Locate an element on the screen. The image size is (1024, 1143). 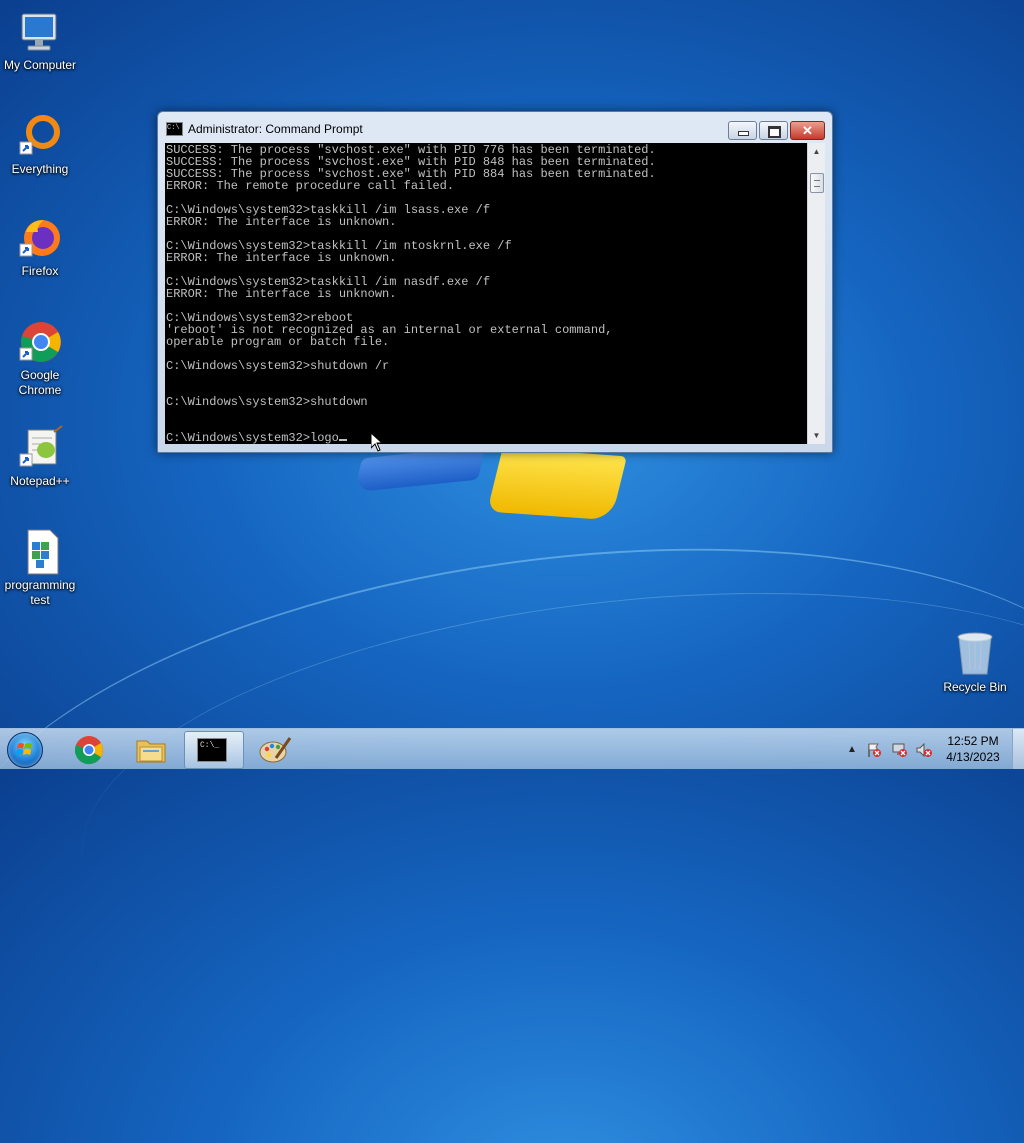
clock-time: 12:52 PM is located at coordinates (973, 741).